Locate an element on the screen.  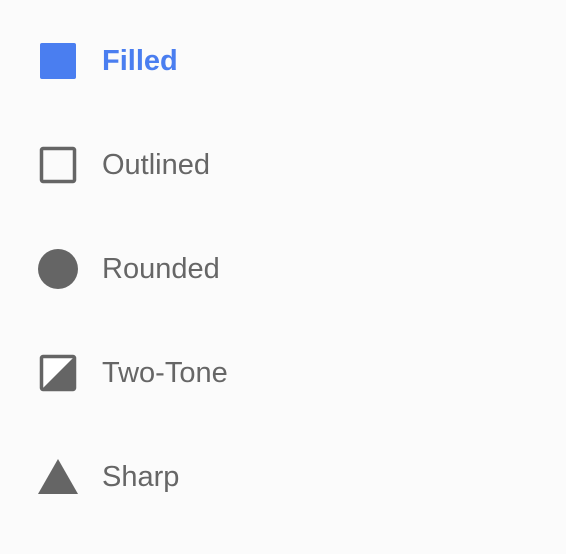
menu-item-label: Sharp is located at coordinates (141, 477).